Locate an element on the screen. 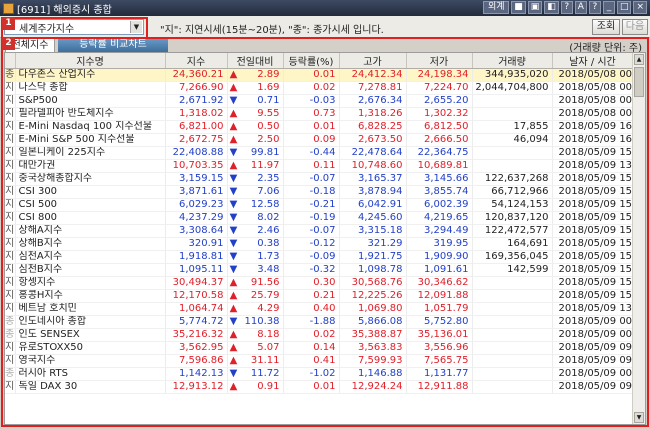 The width and height of the screenshot is (650, 429). next-button: 다음 is located at coordinates (635, 27).